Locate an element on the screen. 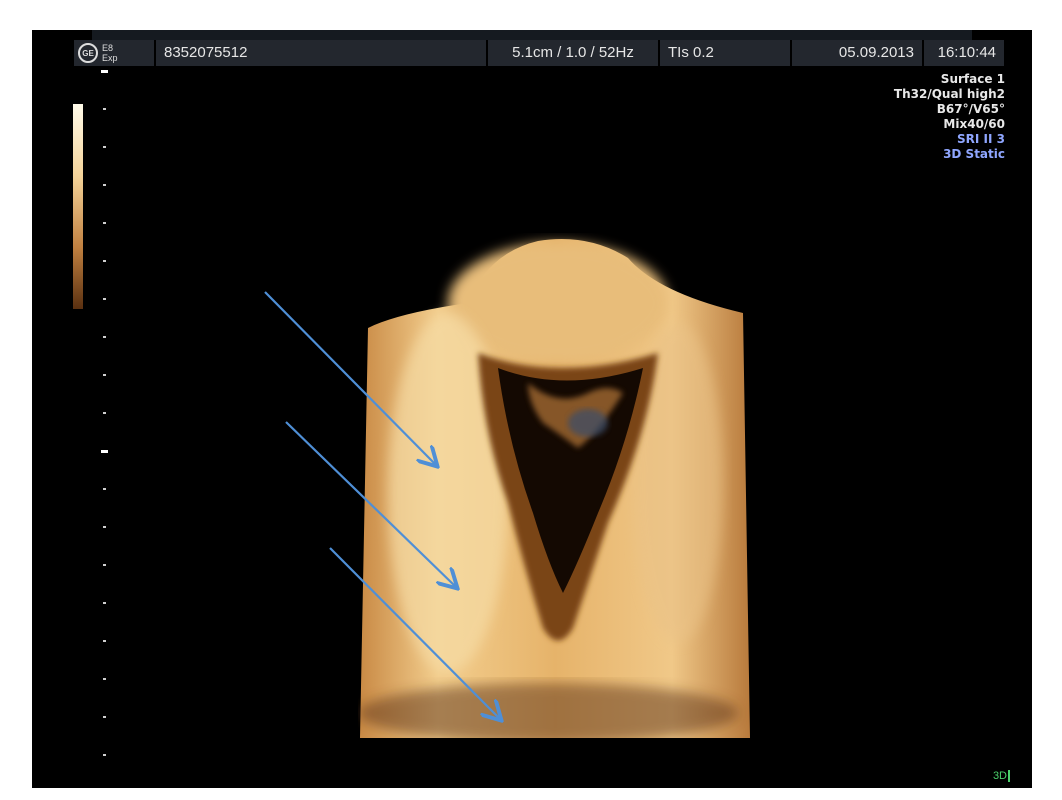  arrow-annotation-middle is located at coordinates (370, 504).